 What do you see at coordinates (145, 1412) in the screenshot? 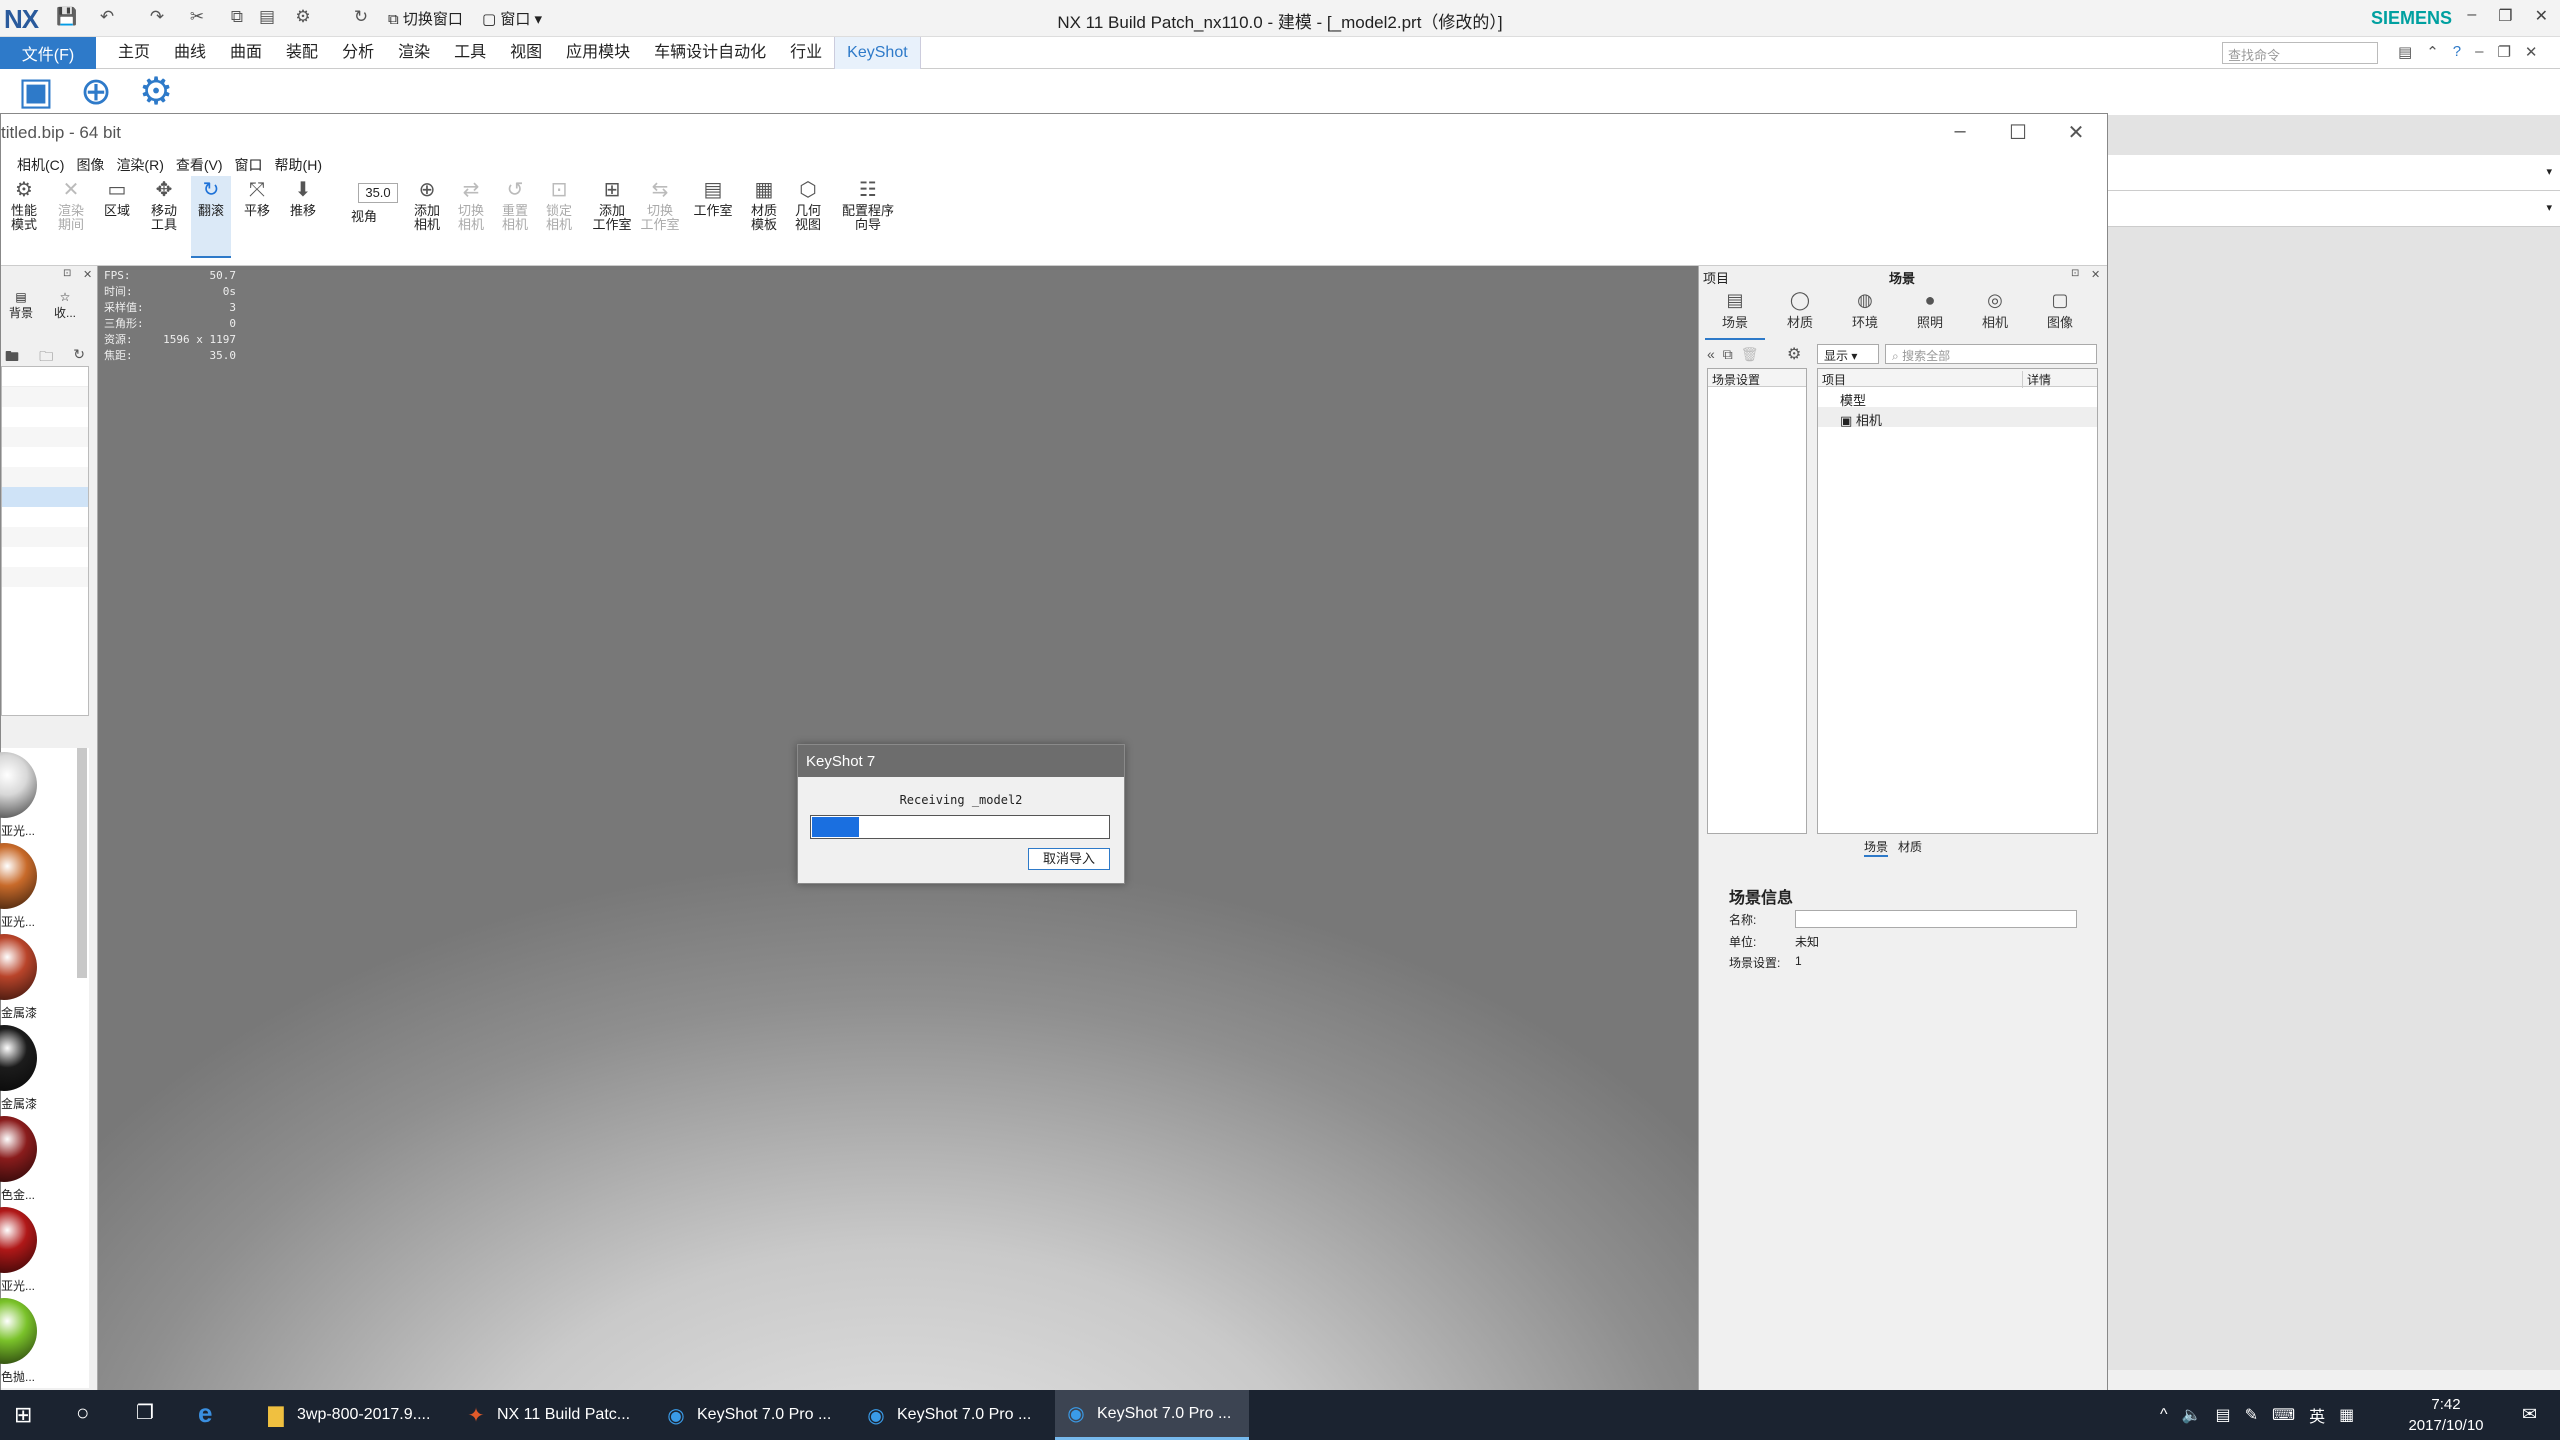
I see `task-view-icon: ❐` at bounding box center [145, 1412].